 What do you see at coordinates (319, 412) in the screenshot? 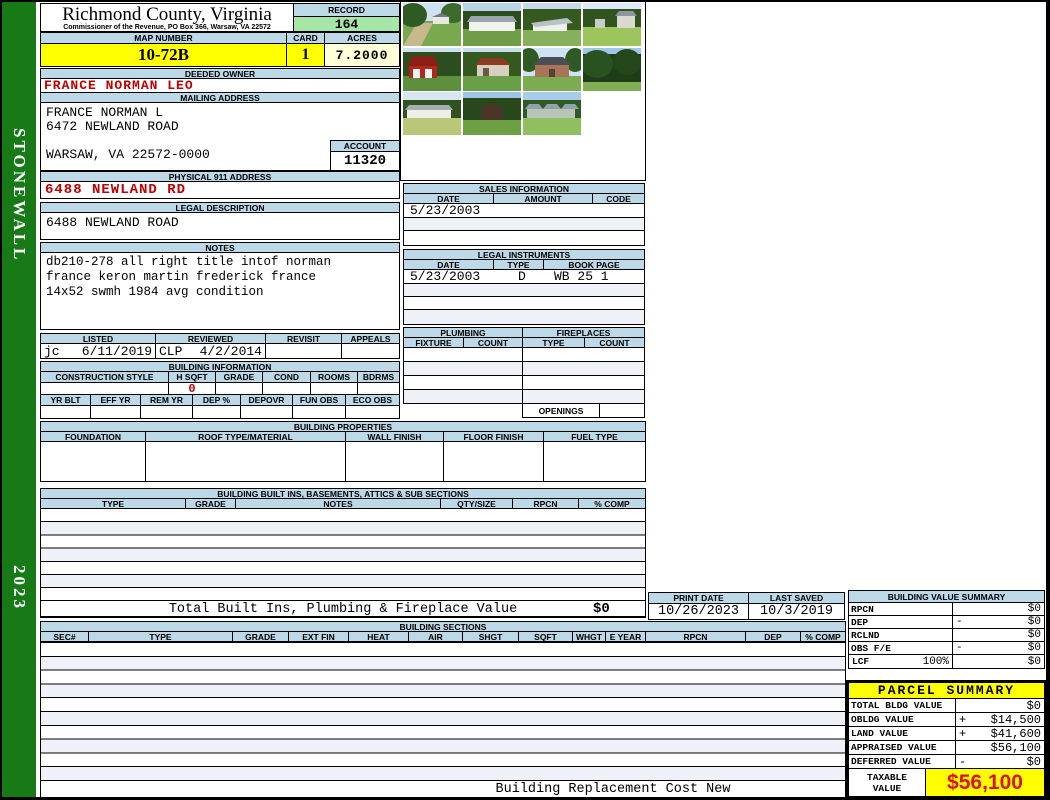
I see `fun-obs-value` at bounding box center [319, 412].